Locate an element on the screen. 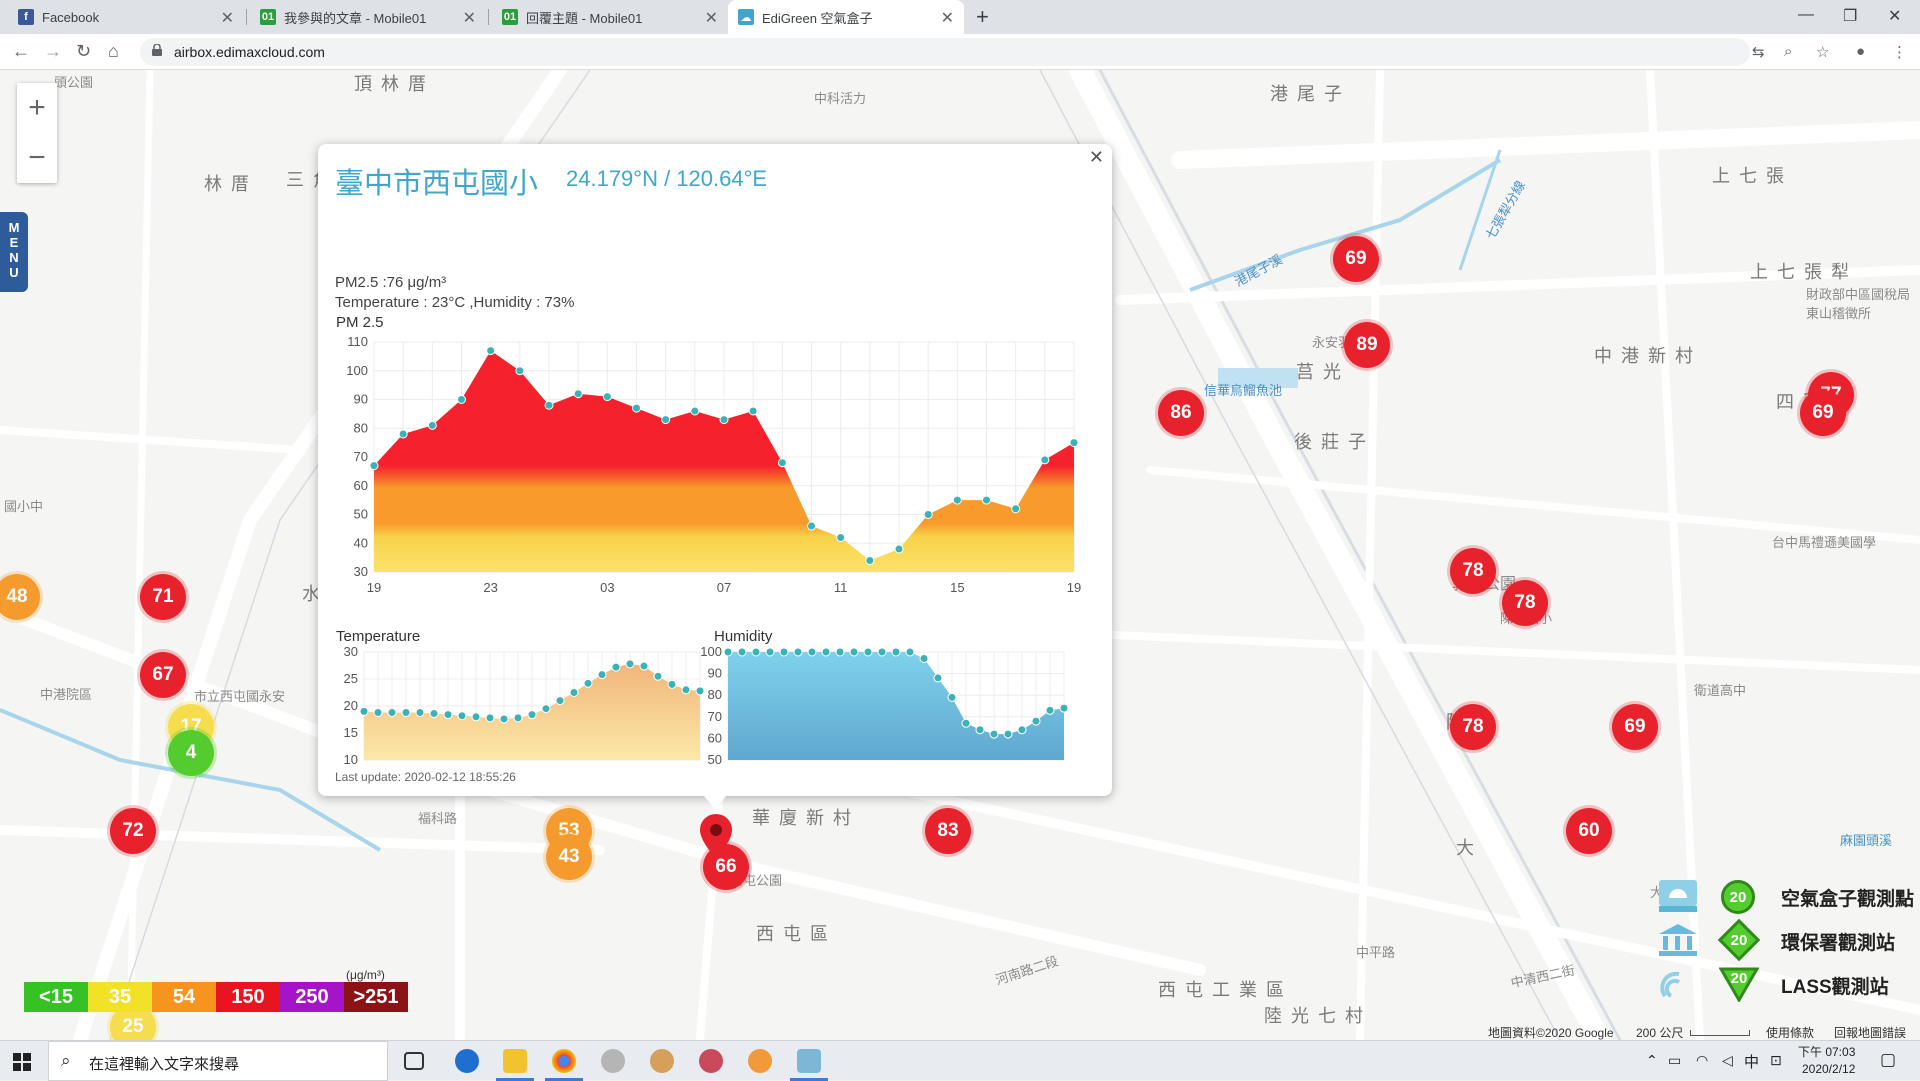 The image size is (1920, 1081). report-error-link: 回報地圖錯誤 is located at coordinates (1870, 1032).